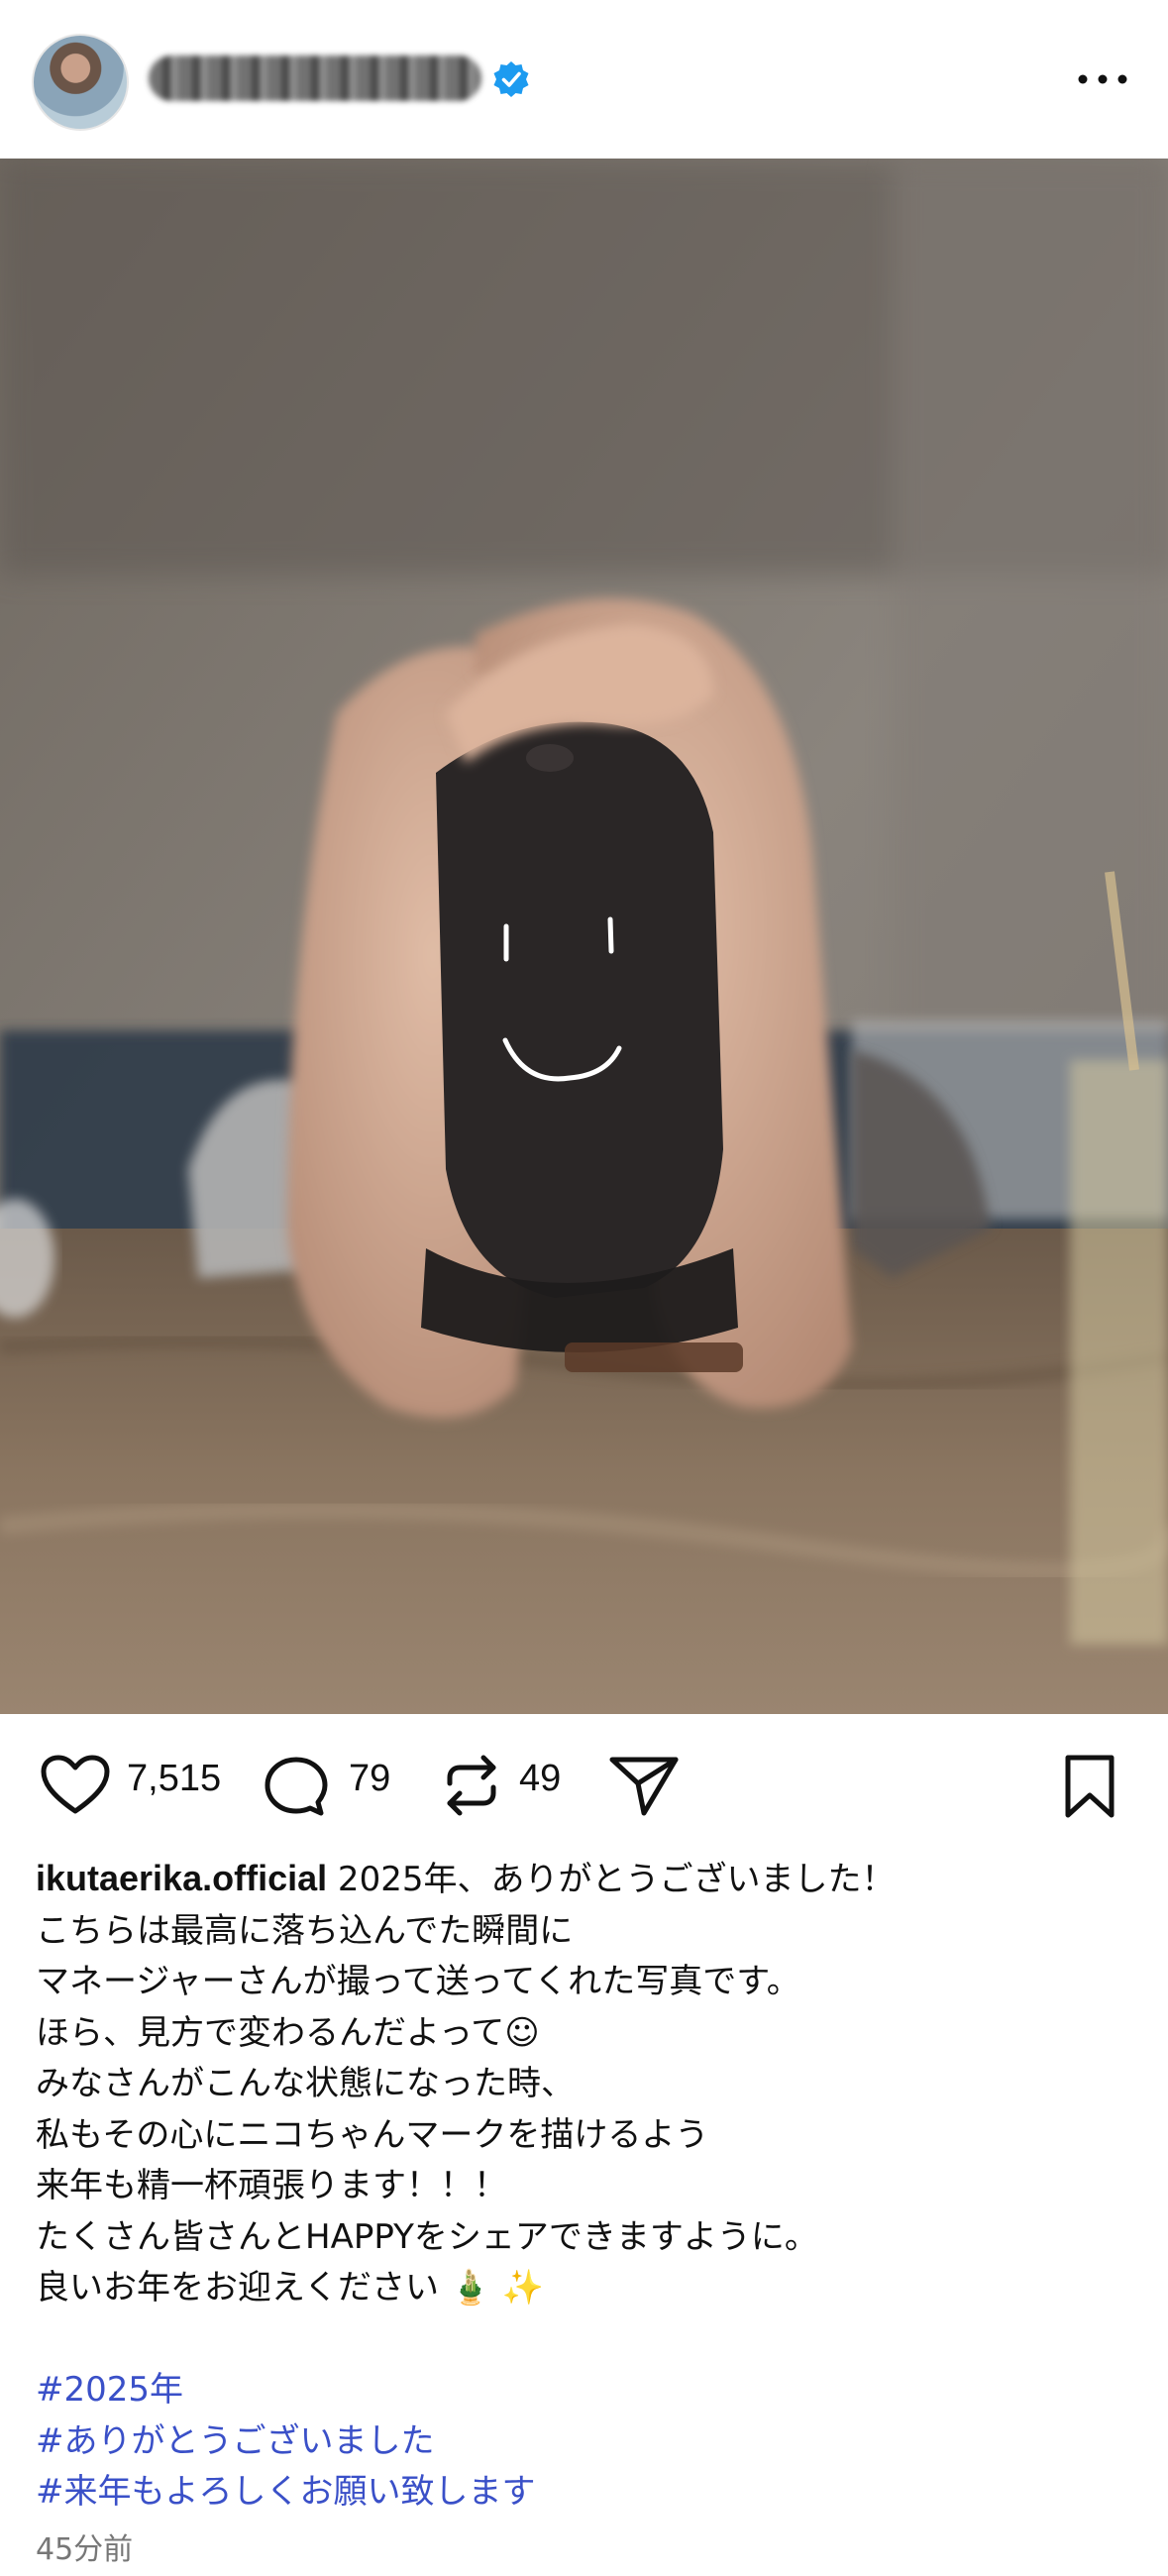 The width and height of the screenshot is (1168, 2576). Describe the element at coordinates (611, 1879) in the screenshot. I see `caption-text: 2025年、ありがとうございました！` at that location.